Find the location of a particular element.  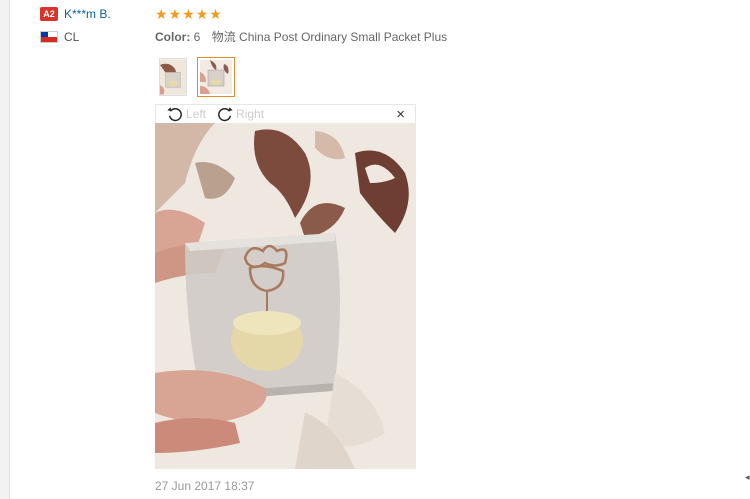

rotate-right-label: Right is located at coordinates (250, 114).